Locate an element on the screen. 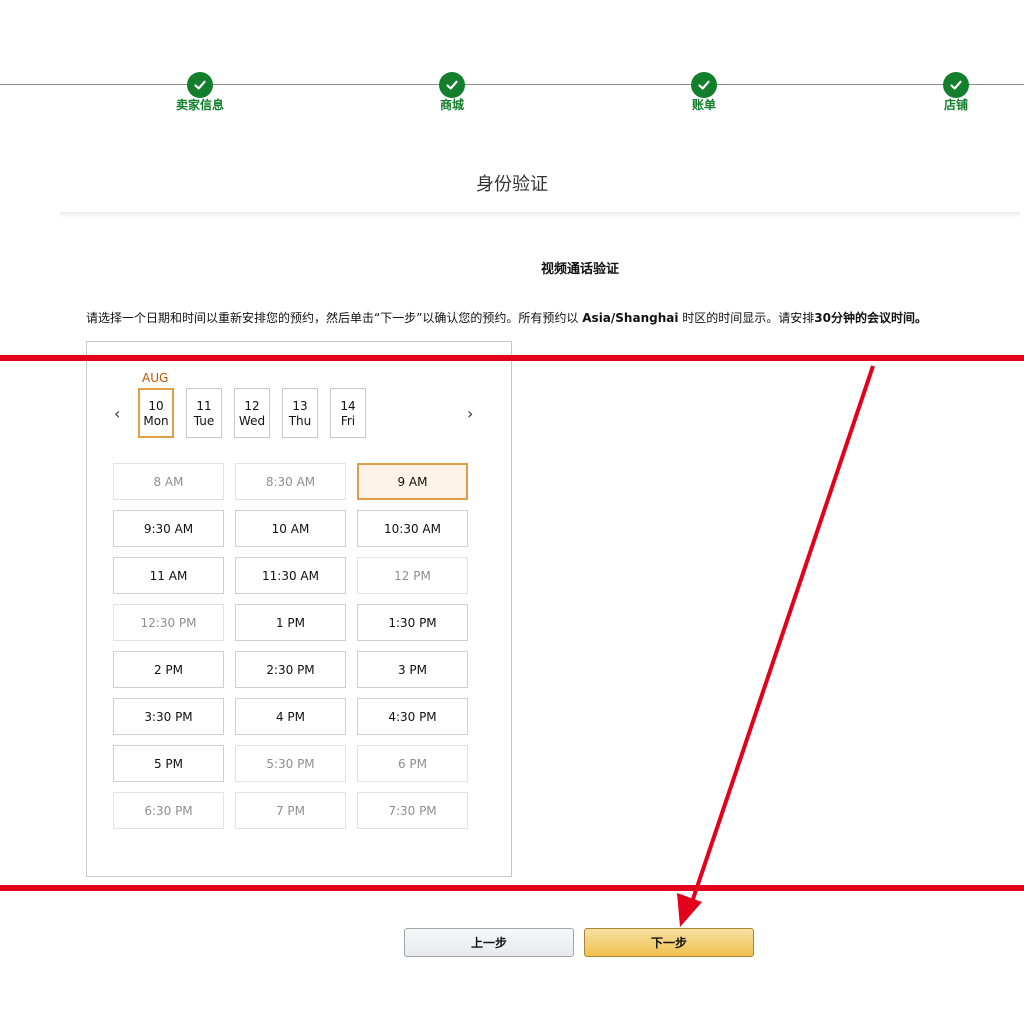  date-number: 14 is located at coordinates (348, 406).